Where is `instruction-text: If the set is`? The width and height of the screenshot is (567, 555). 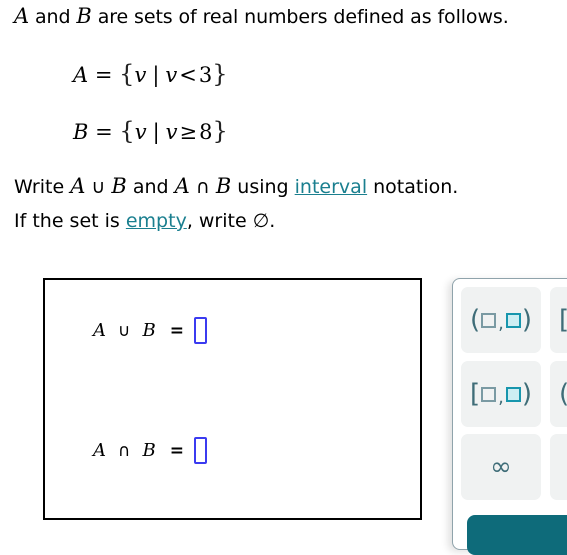 instruction-text: If the set is is located at coordinates (70, 221).